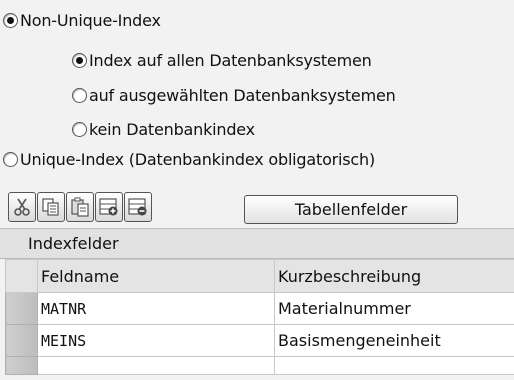  What do you see at coordinates (21, 276) in the screenshot?
I see `select-all-cell` at bounding box center [21, 276].